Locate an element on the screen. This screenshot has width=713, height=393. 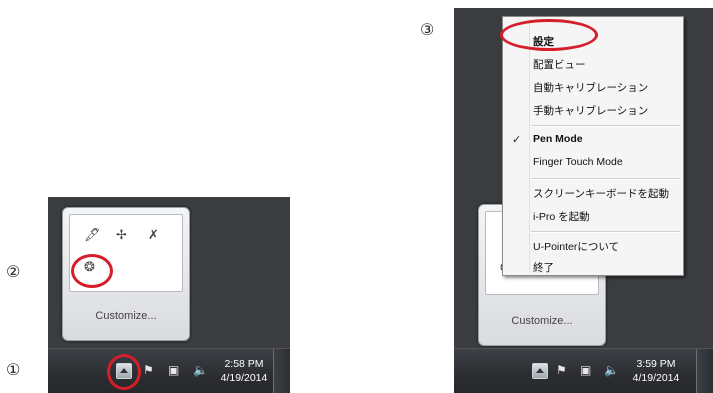
clock: 3:59 PM 4/19/2014 is located at coordinates (656, 371).